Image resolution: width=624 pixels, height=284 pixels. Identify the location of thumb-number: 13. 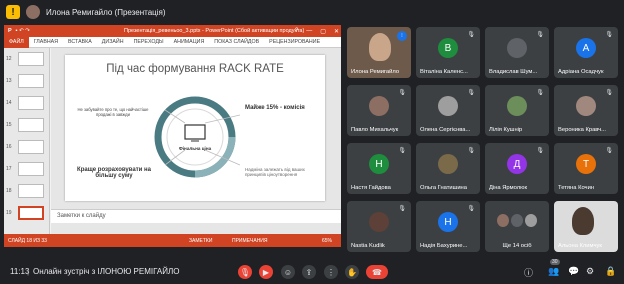
(9, 81).